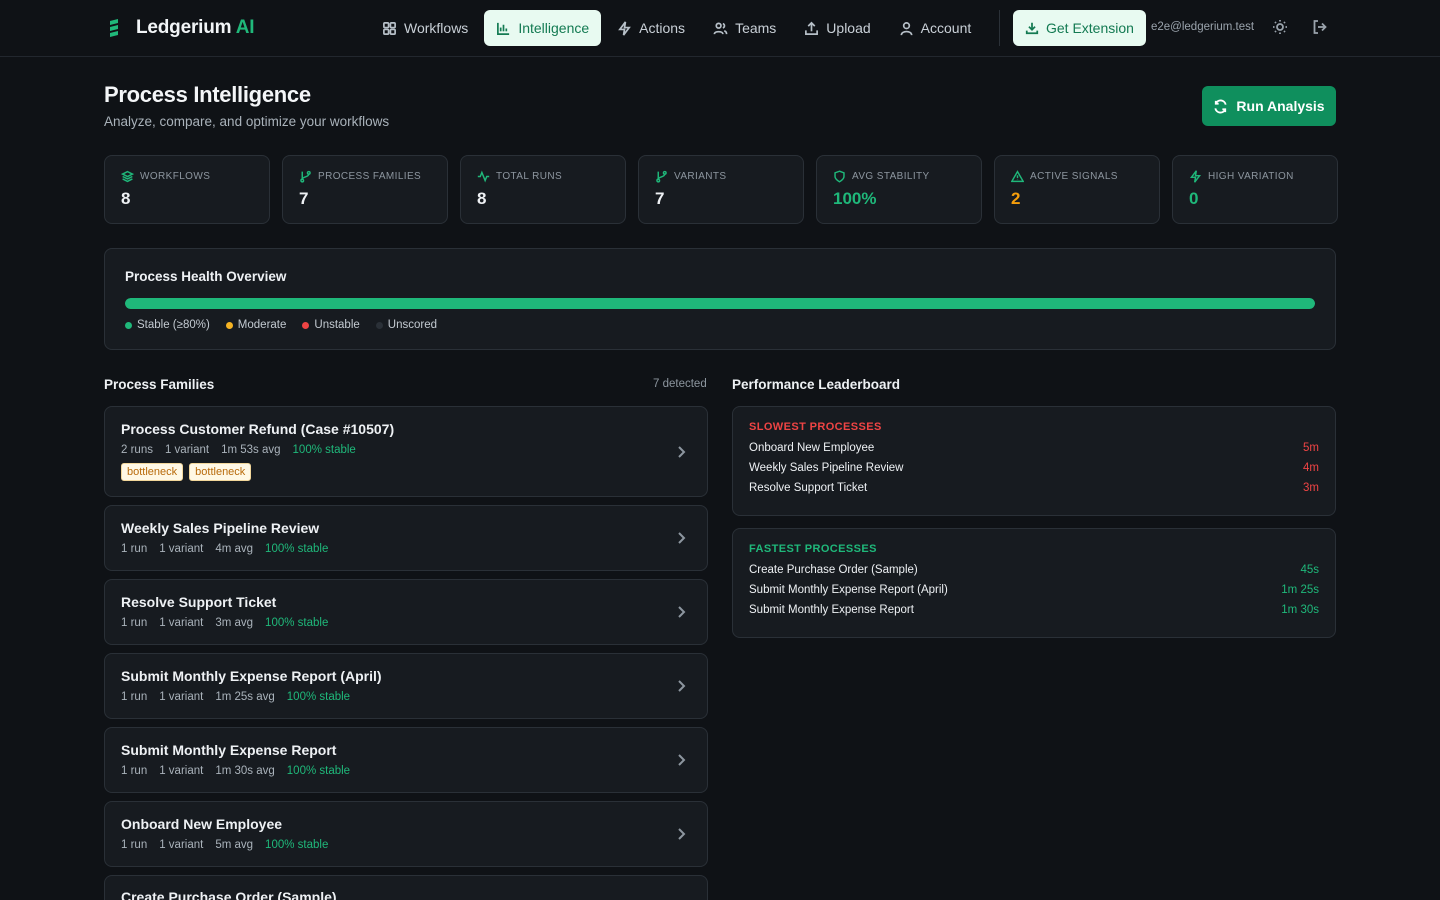  Describe the element at coordinates (1034, 488) in the screenshot. I see `leaderboard-row: Resolve Support Ticket 3m` at that location.